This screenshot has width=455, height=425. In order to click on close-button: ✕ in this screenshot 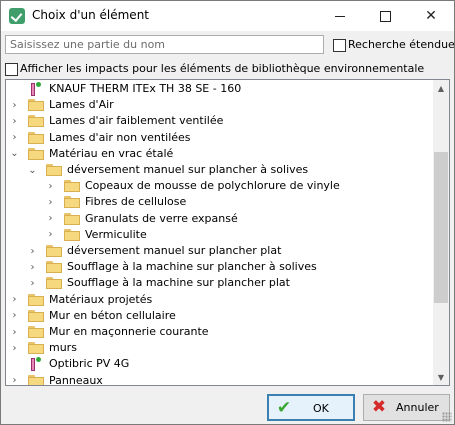, I will do `click(431, 16)`.